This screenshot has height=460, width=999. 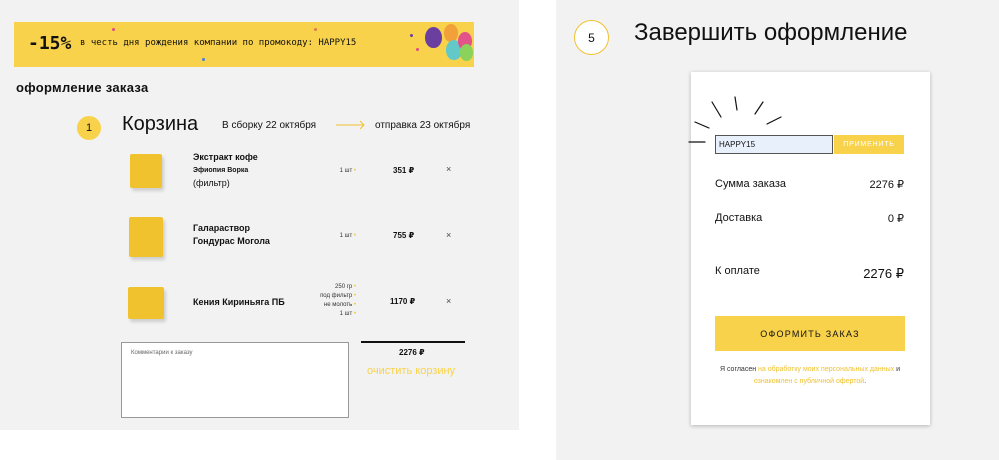 What do you see at coordinates (336, 296) in the screenshot?
I see `option-value: под фильтр` at bounding box center [336, 296].